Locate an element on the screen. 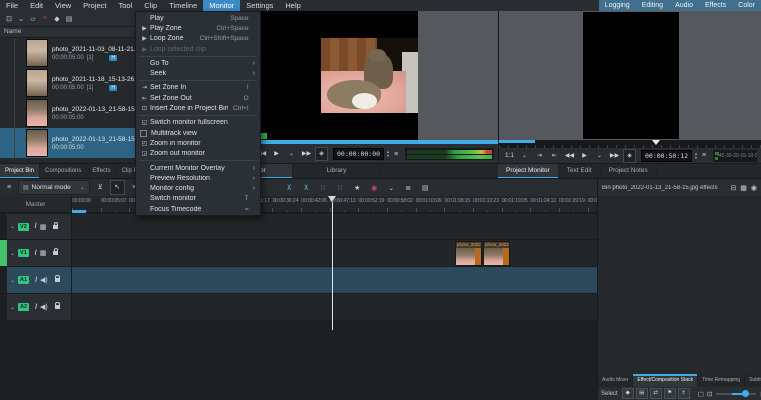 The width and height of the screenshot is (761, 400). zoom-fit-button: ▢ is located at coordinates (701, 394).